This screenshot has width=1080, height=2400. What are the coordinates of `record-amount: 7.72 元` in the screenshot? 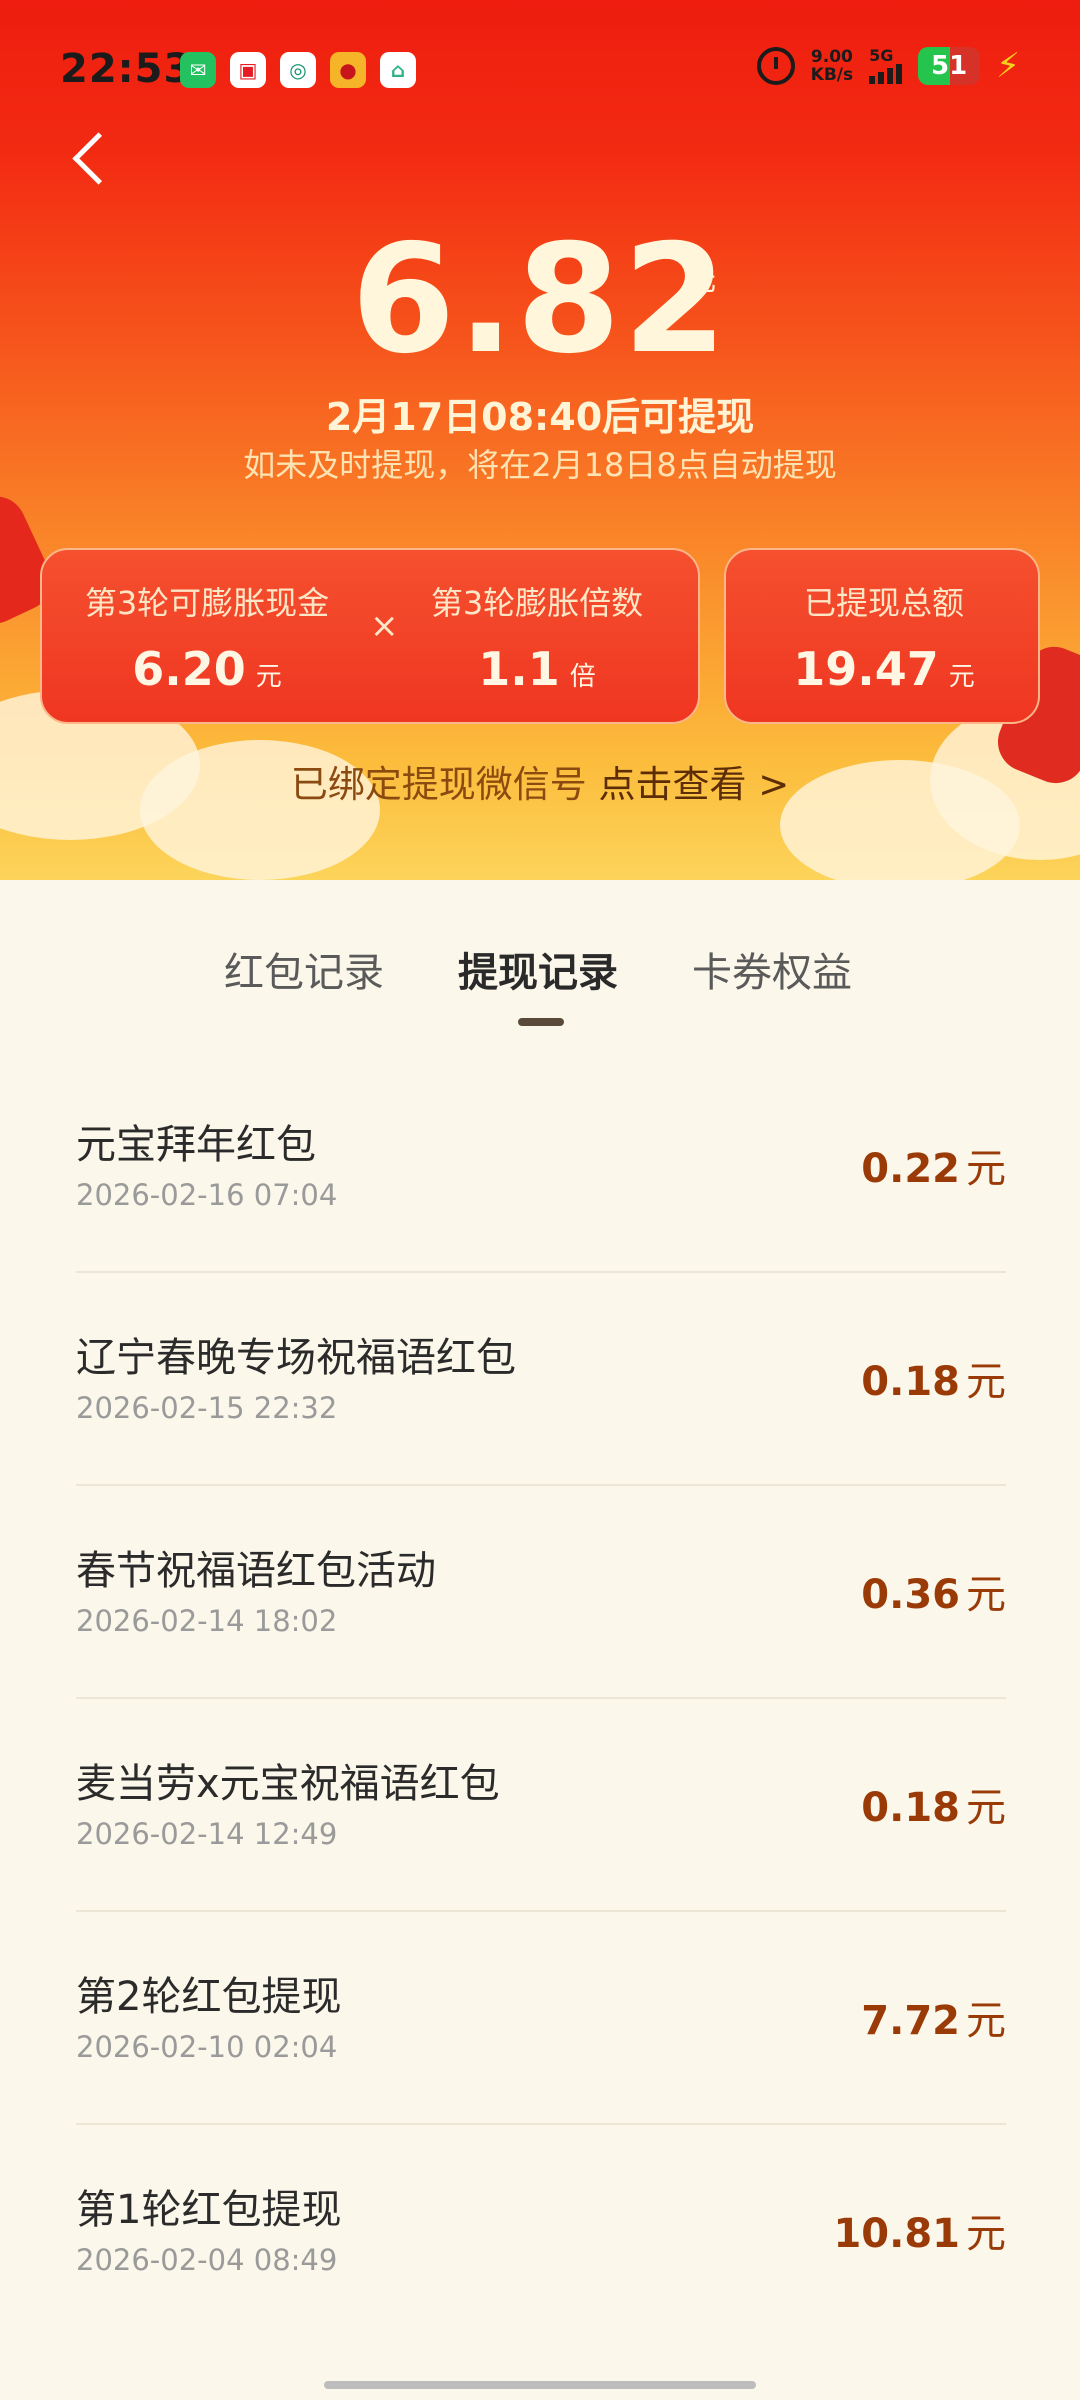 It's located at (933, 2021).